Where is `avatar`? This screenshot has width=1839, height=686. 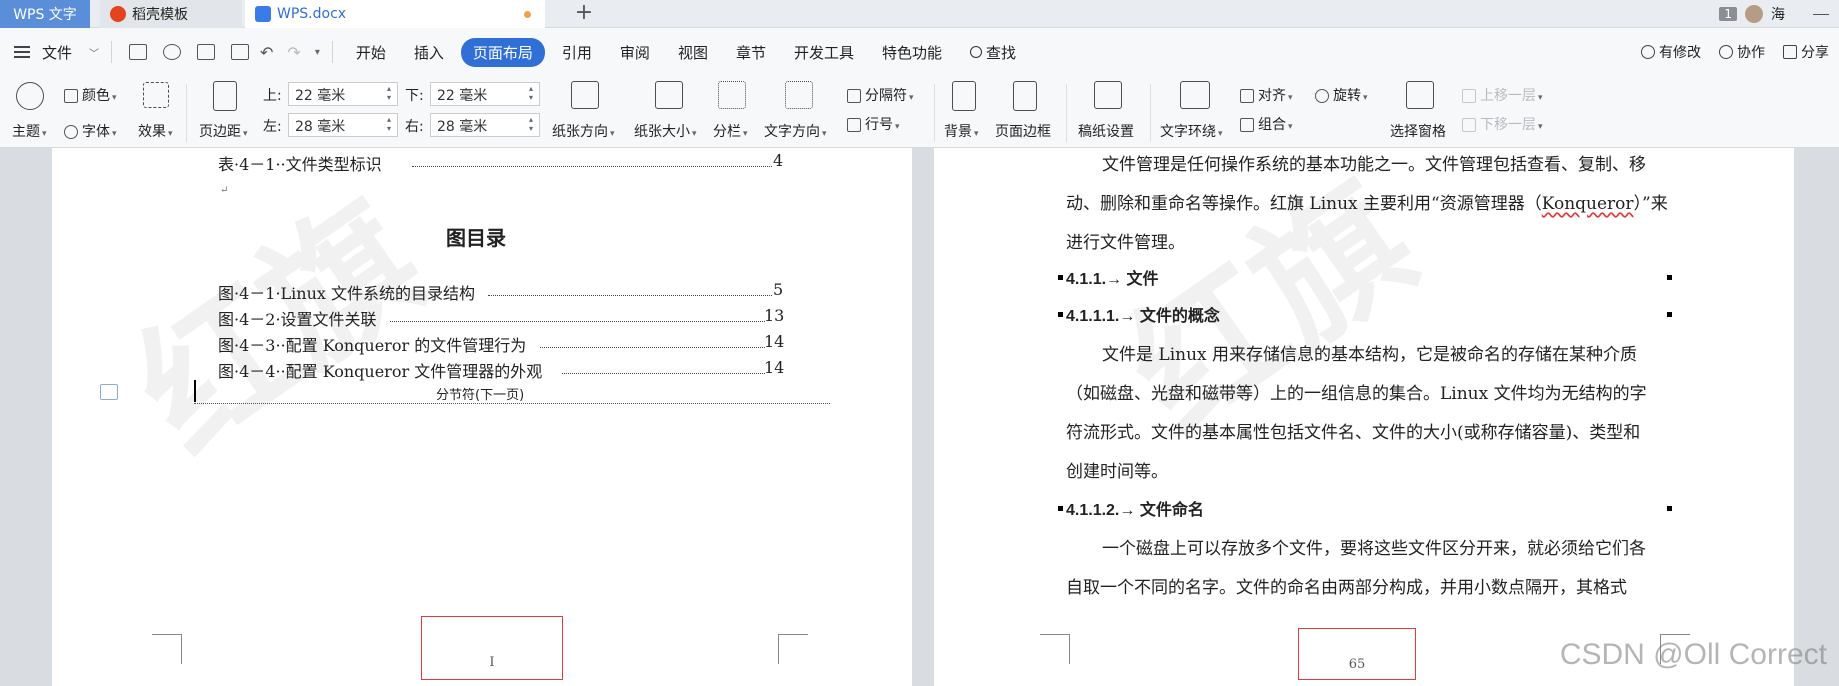 avatar is located at coordinates (1754, 14).